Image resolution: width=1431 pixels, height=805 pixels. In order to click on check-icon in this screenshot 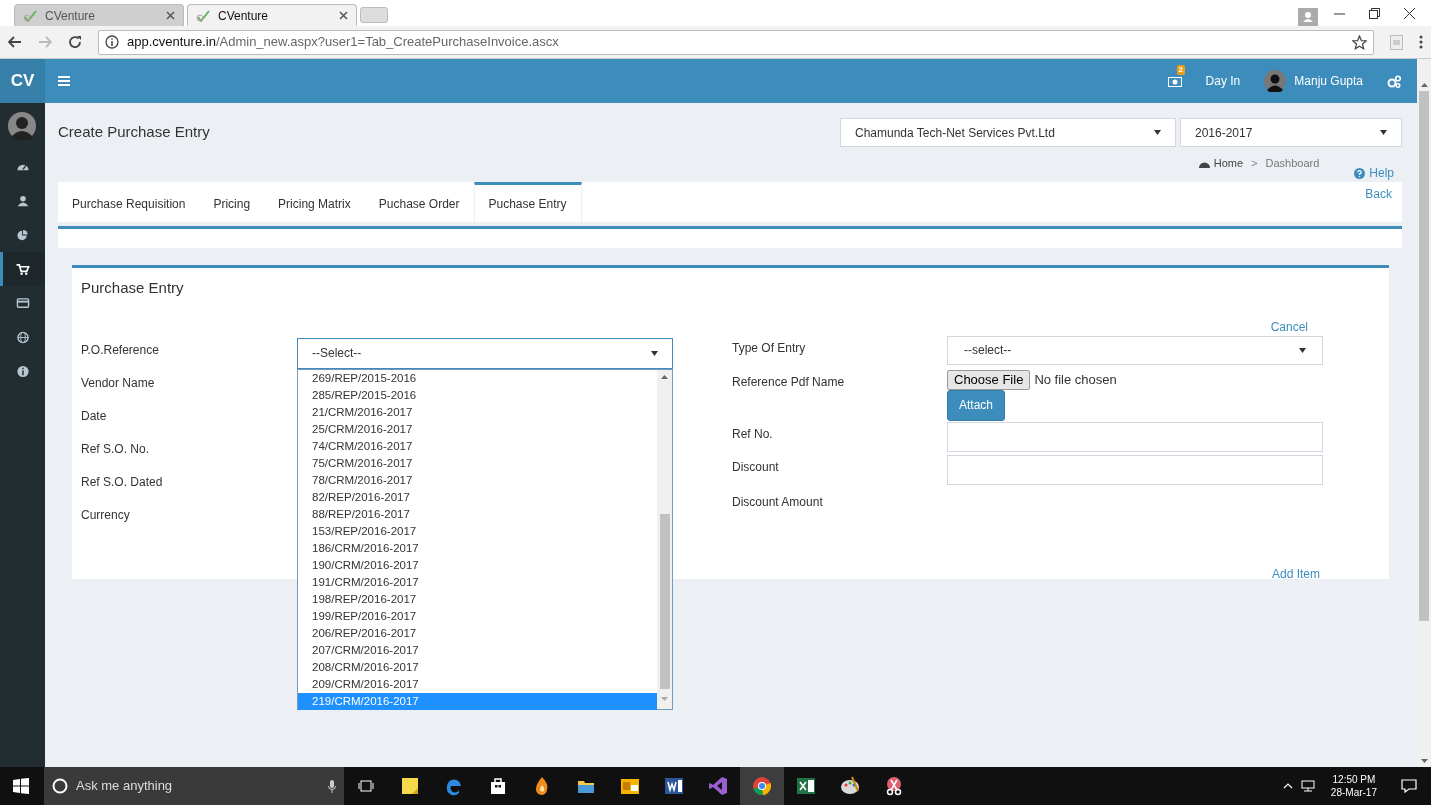, I will do `click(30, 15)`.